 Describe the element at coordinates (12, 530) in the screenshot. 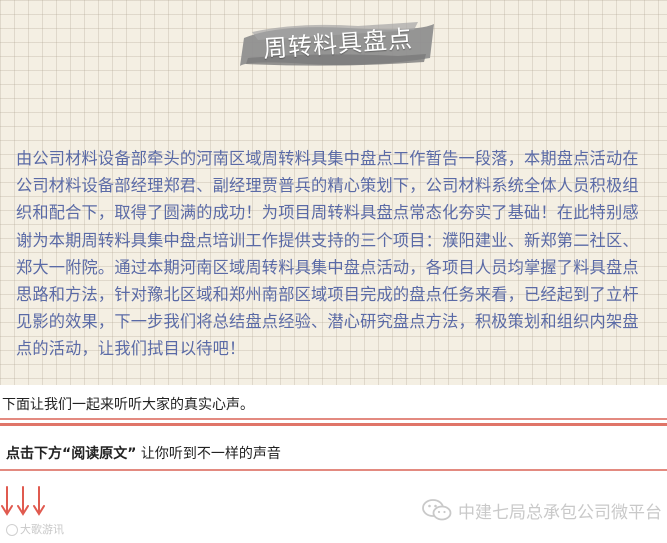

I see `logo-icon` at that location.